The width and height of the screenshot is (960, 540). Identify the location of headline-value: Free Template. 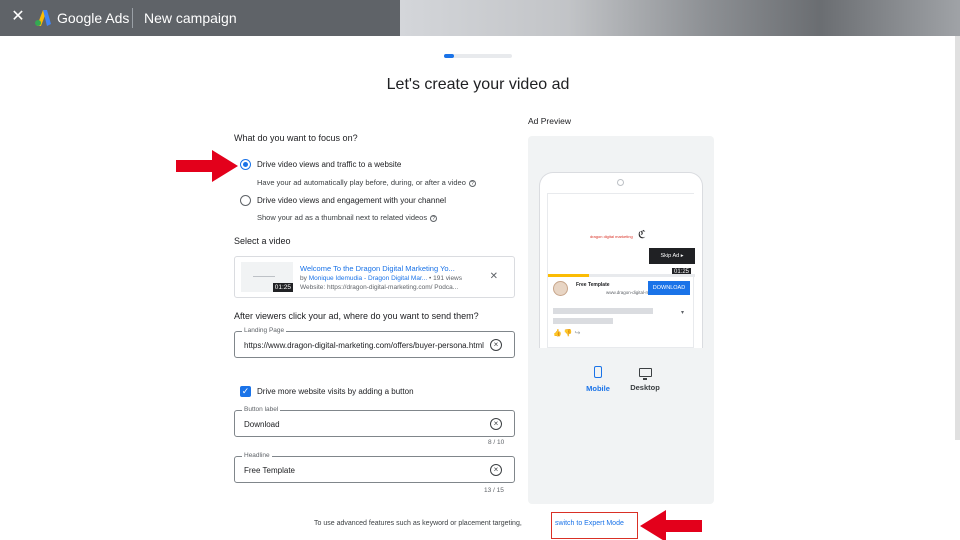
(269, 470).